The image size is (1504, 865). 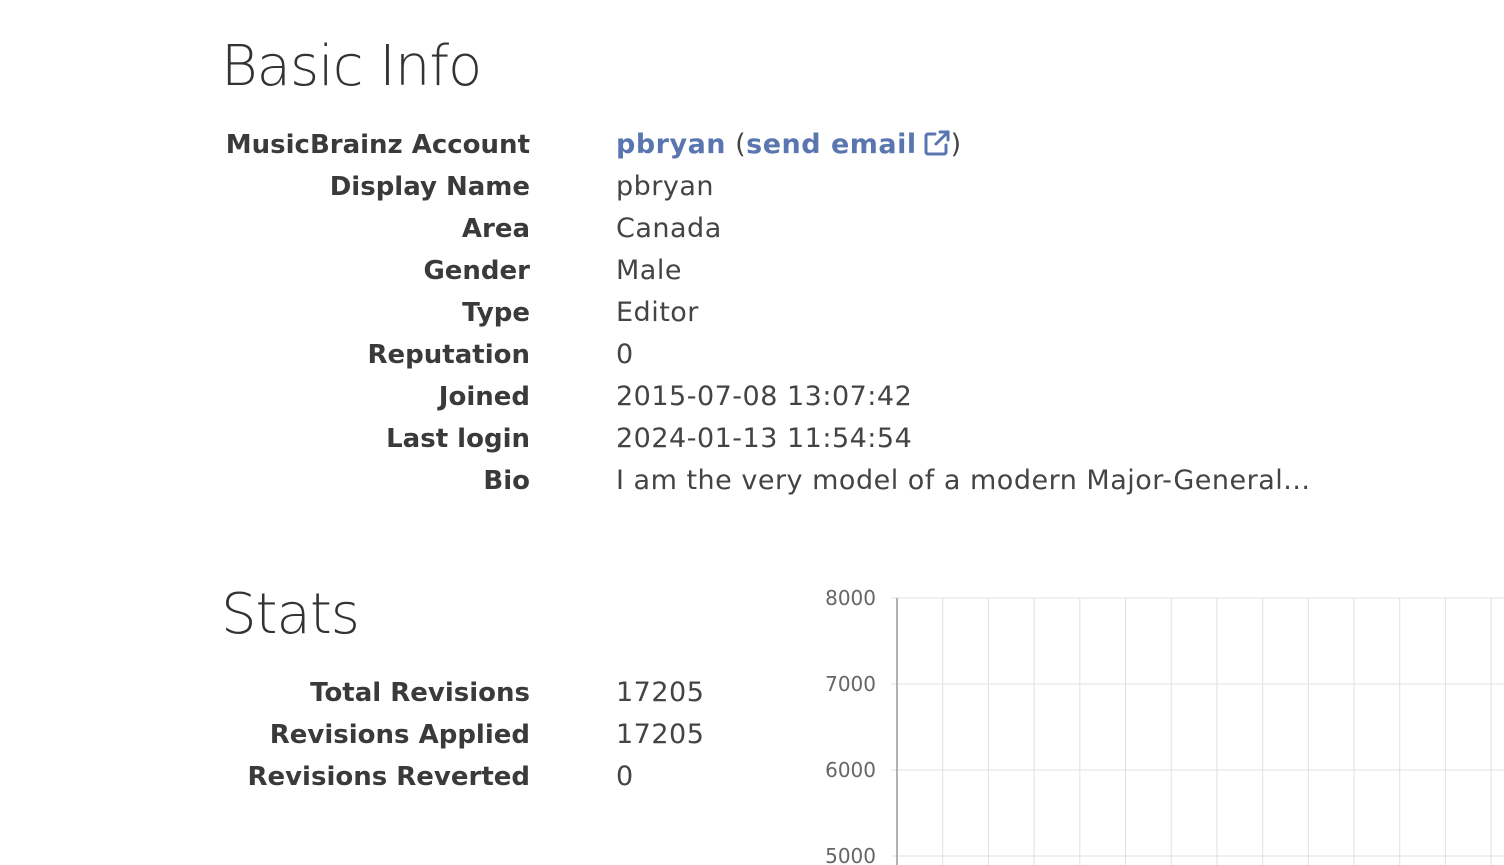 I want to click on basic-info-value: 0, so click(x=625, y=354).